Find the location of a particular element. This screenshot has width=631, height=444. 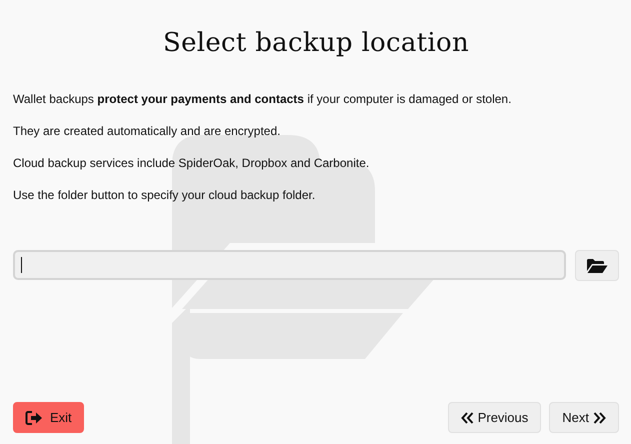

page-title: Select backup location is located at coordinates (316, 43).